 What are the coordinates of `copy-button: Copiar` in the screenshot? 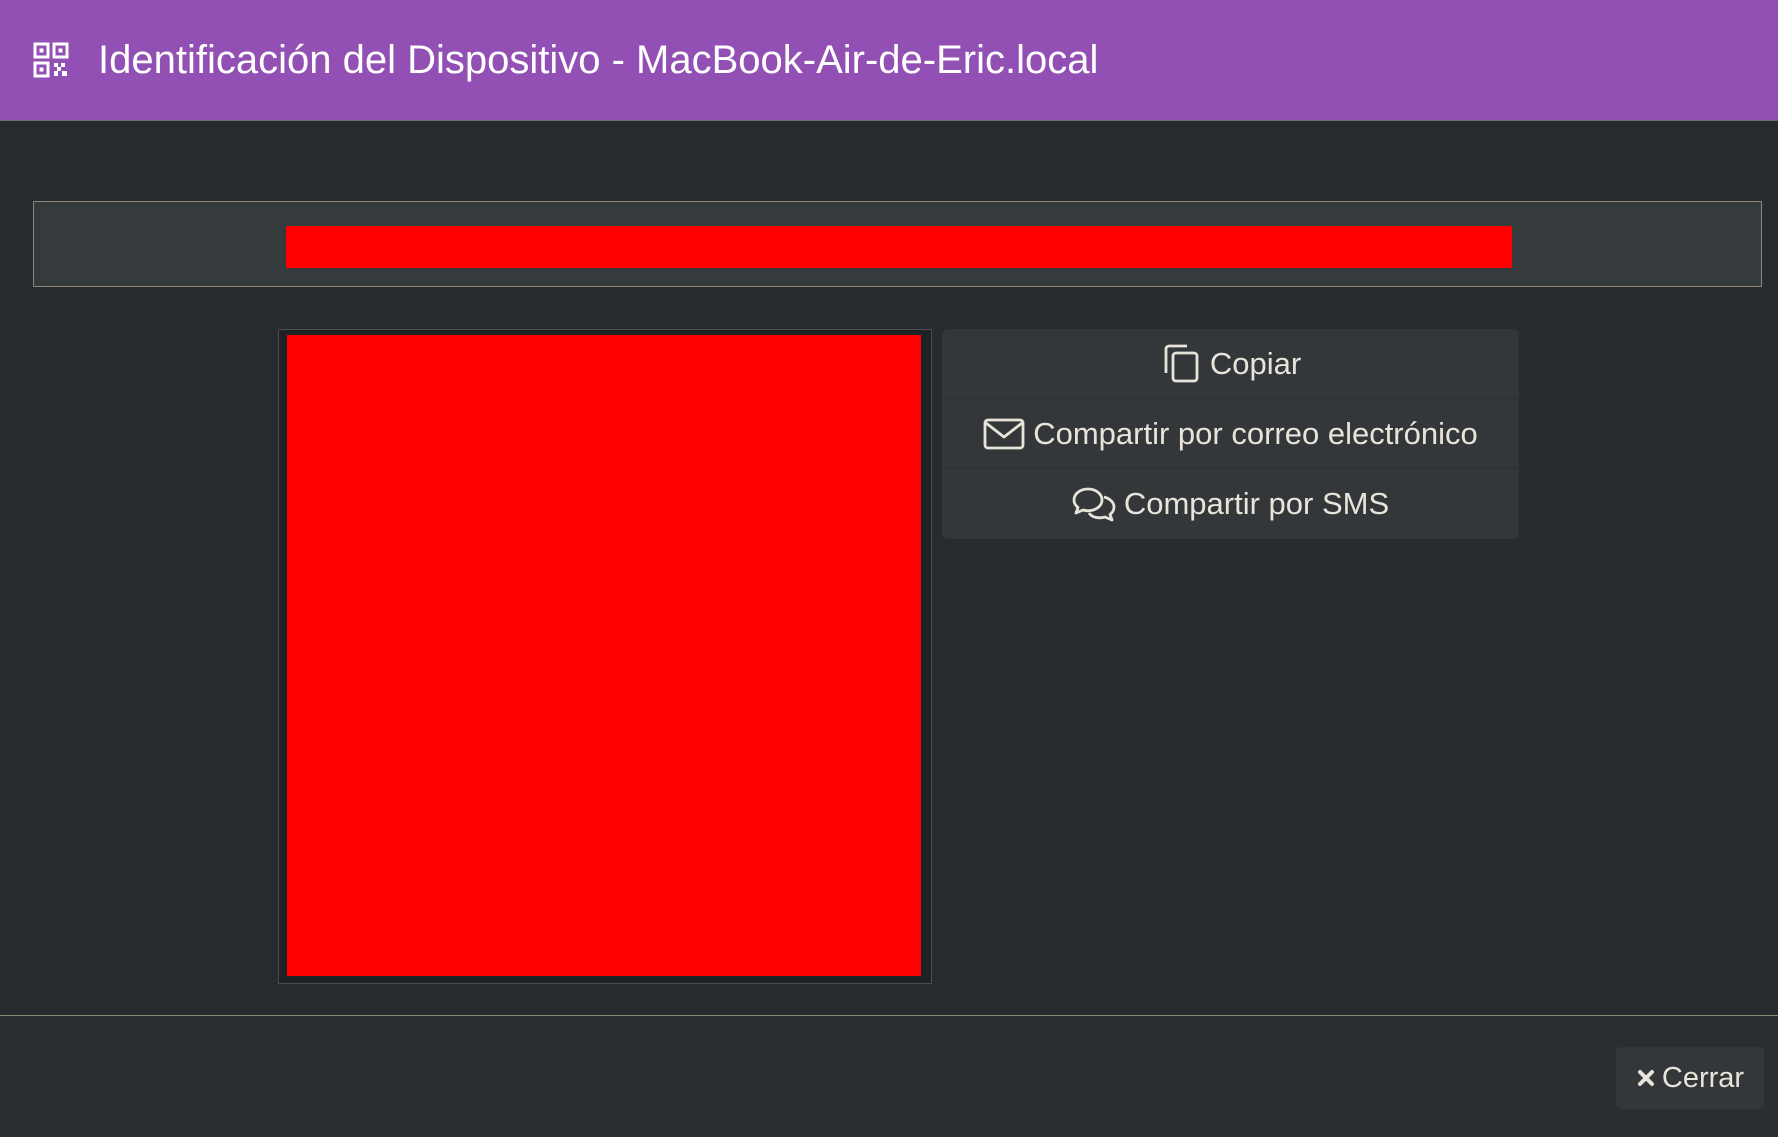 It's located at (1230, 364).